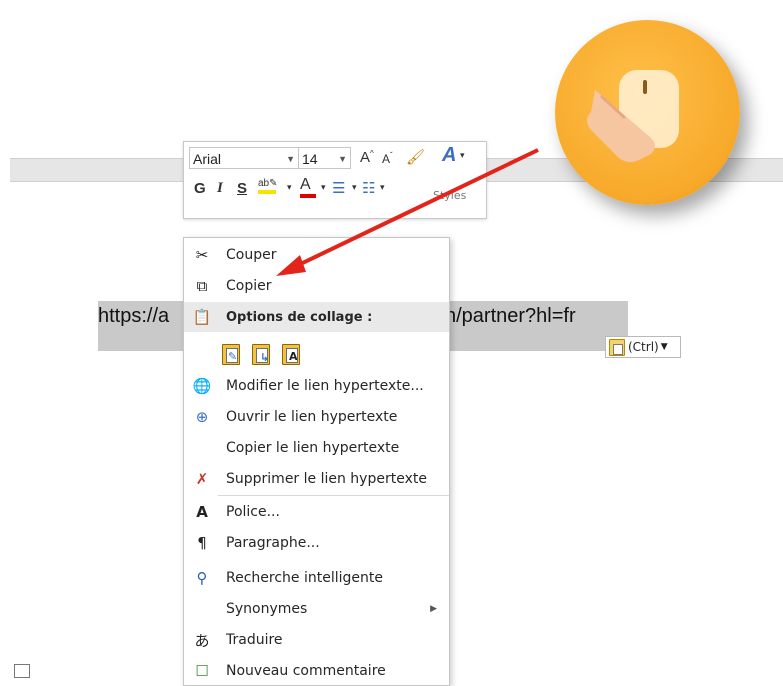  Describe the element at coordinates (291, 265) in the screenshot. I see `arrow-head` at that location.